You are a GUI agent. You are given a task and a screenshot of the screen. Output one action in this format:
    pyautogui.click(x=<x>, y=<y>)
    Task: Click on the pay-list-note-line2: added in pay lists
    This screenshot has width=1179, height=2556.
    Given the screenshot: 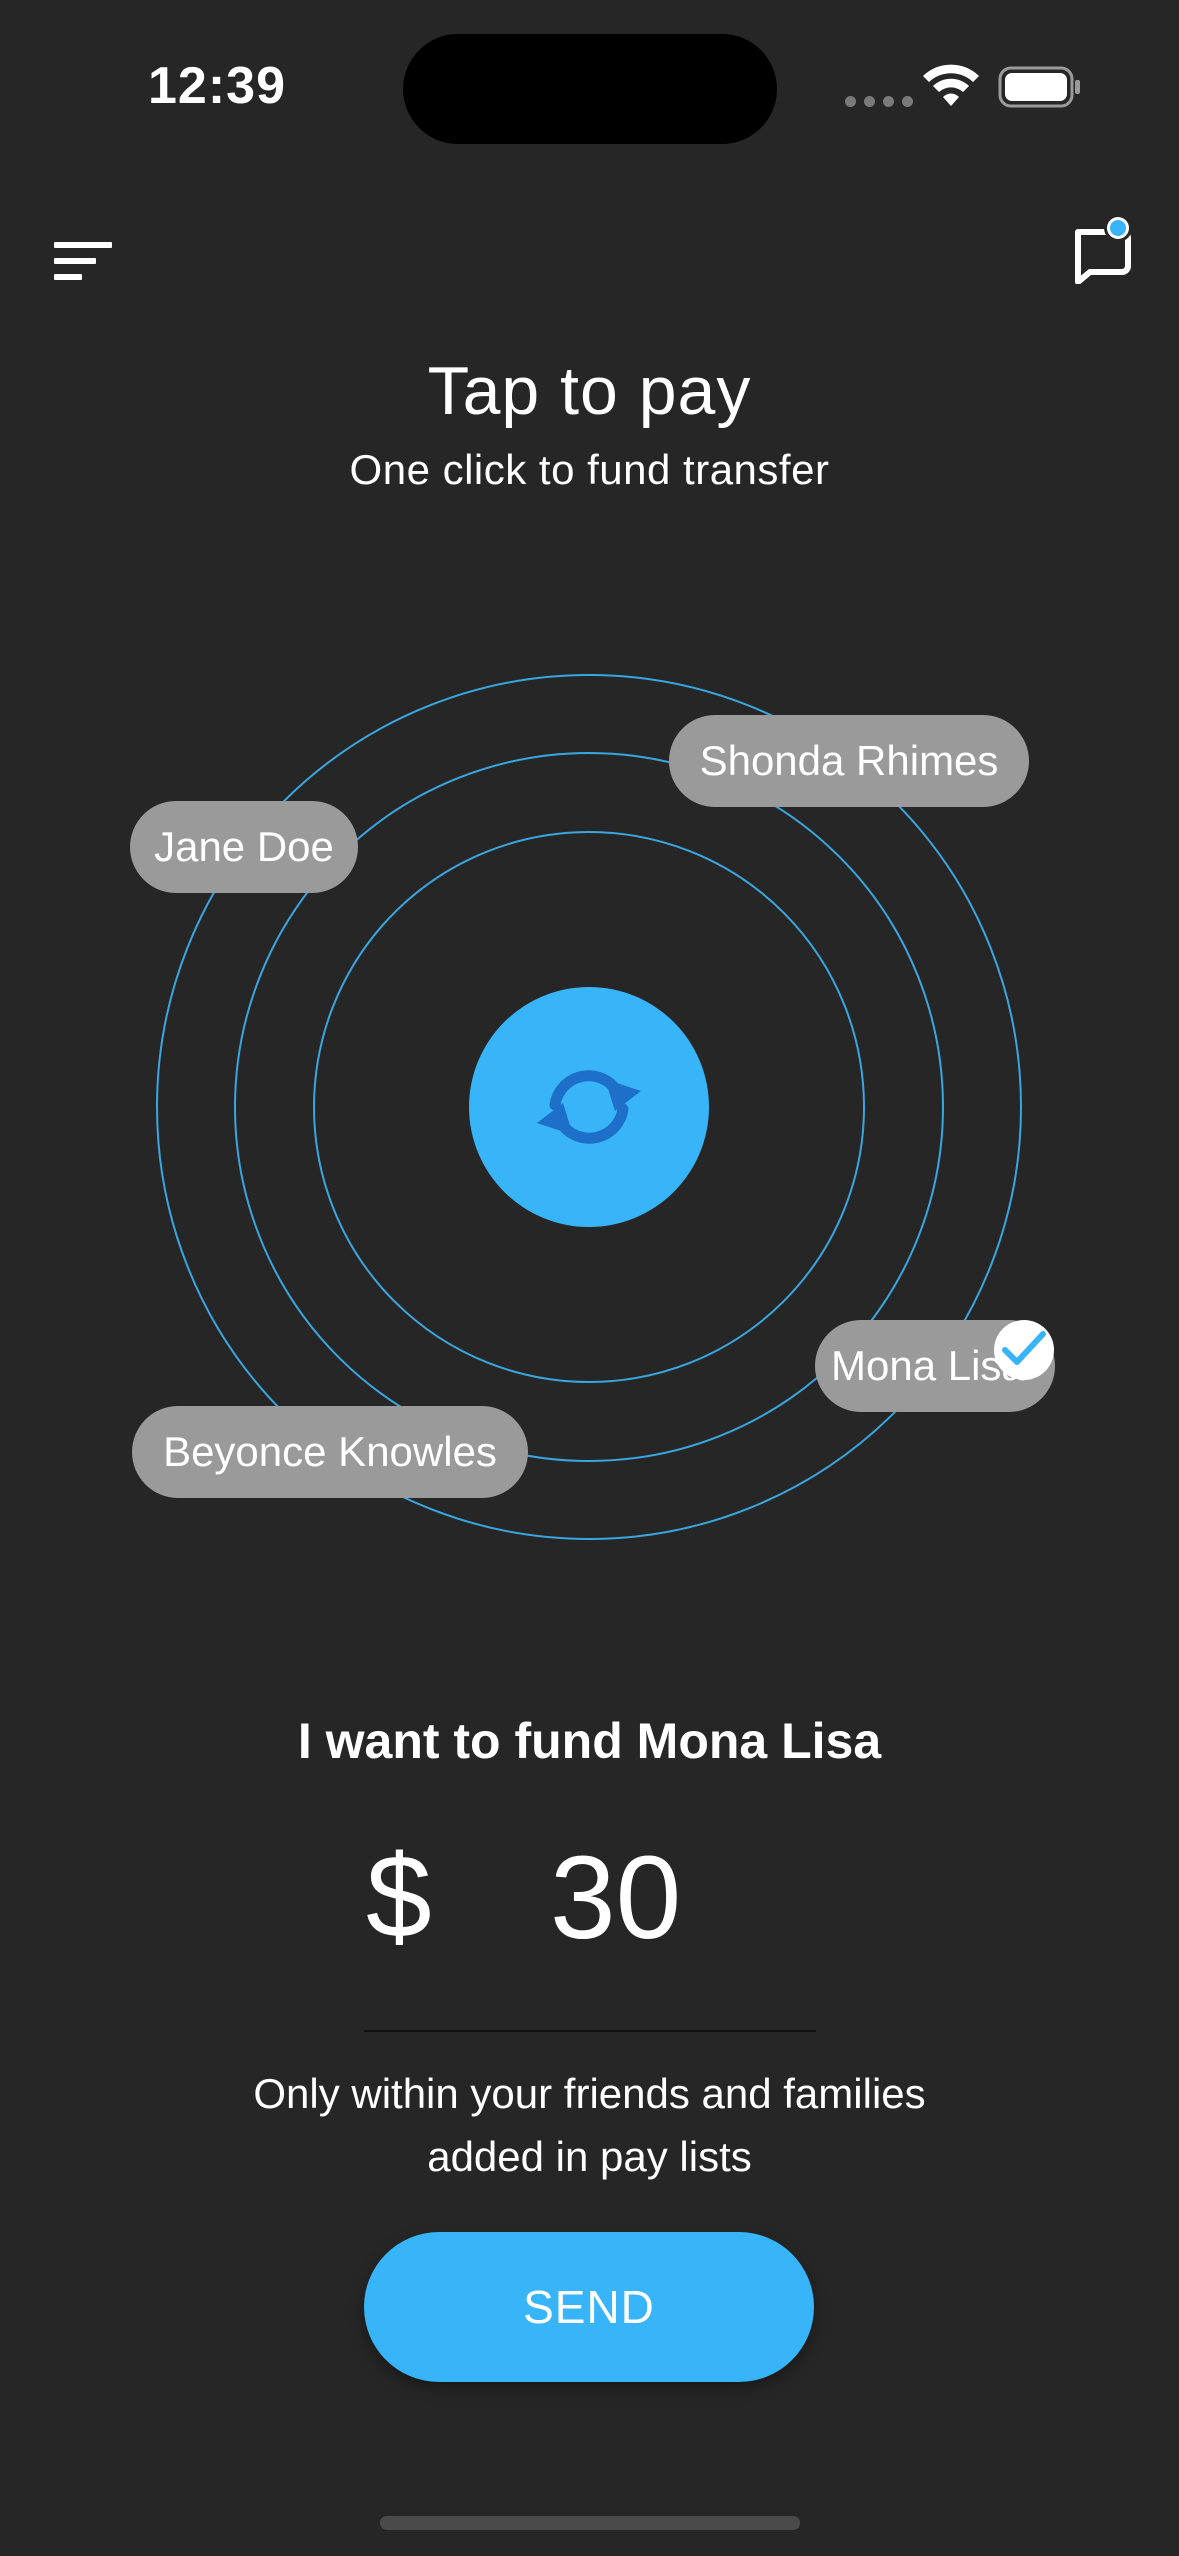 What is the action you would take?
    pyautogui.click(x=589, y=2156)
    